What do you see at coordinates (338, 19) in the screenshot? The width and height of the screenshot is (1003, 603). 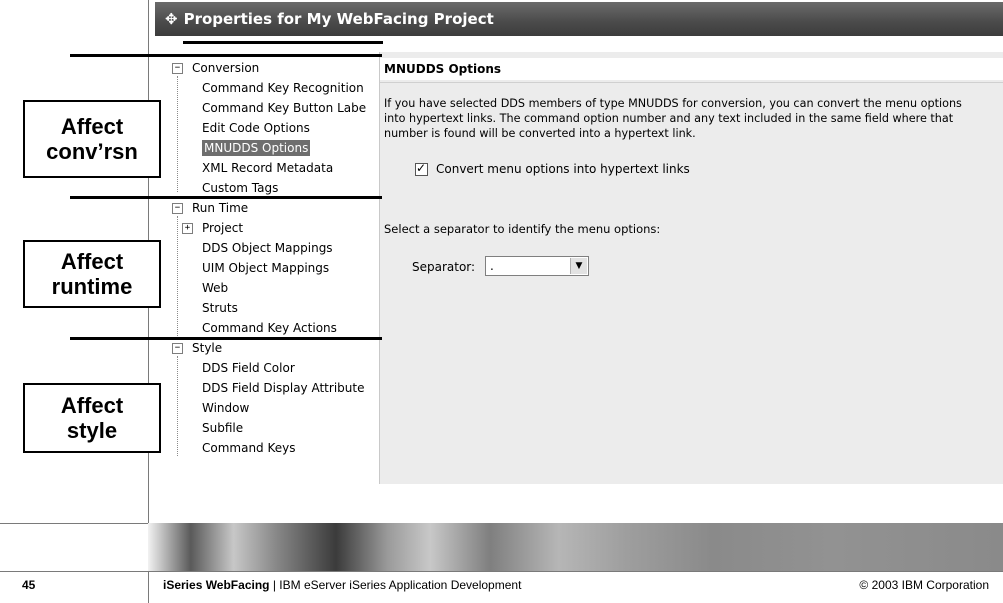 I see `dialog-title: Properties for My WebFacing Project` at bounding box center [338, 19].